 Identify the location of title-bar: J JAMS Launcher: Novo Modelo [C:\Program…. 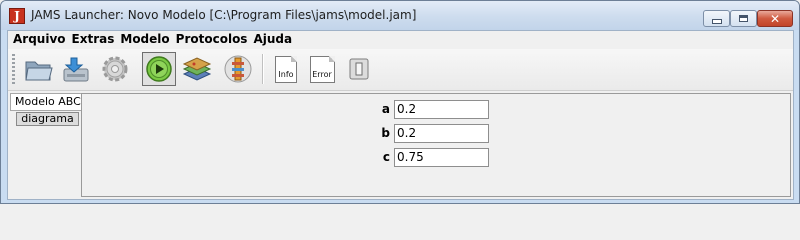
(400, 15).